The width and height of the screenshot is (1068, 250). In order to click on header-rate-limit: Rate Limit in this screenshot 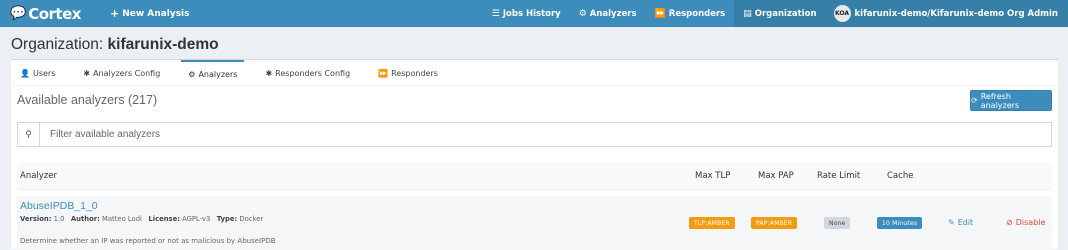, I will do `click(839, 176)`.